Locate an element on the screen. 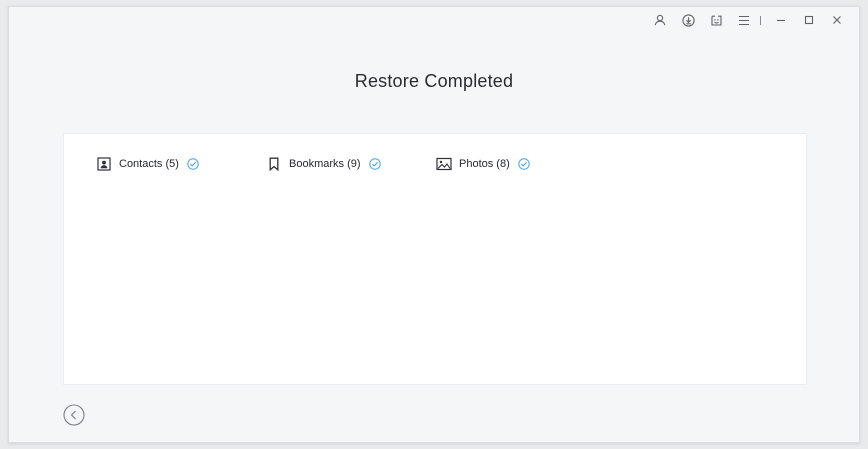 This screenshot has height=449, width=868. minimize-icon is located at coordinates (781, 20).